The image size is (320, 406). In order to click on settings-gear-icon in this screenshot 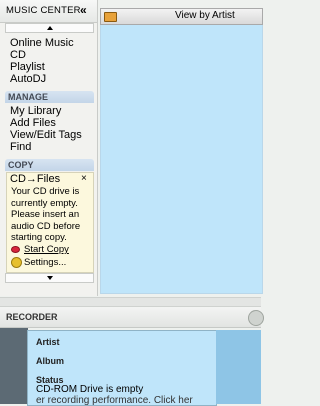, I will do `click(16, 262)`.